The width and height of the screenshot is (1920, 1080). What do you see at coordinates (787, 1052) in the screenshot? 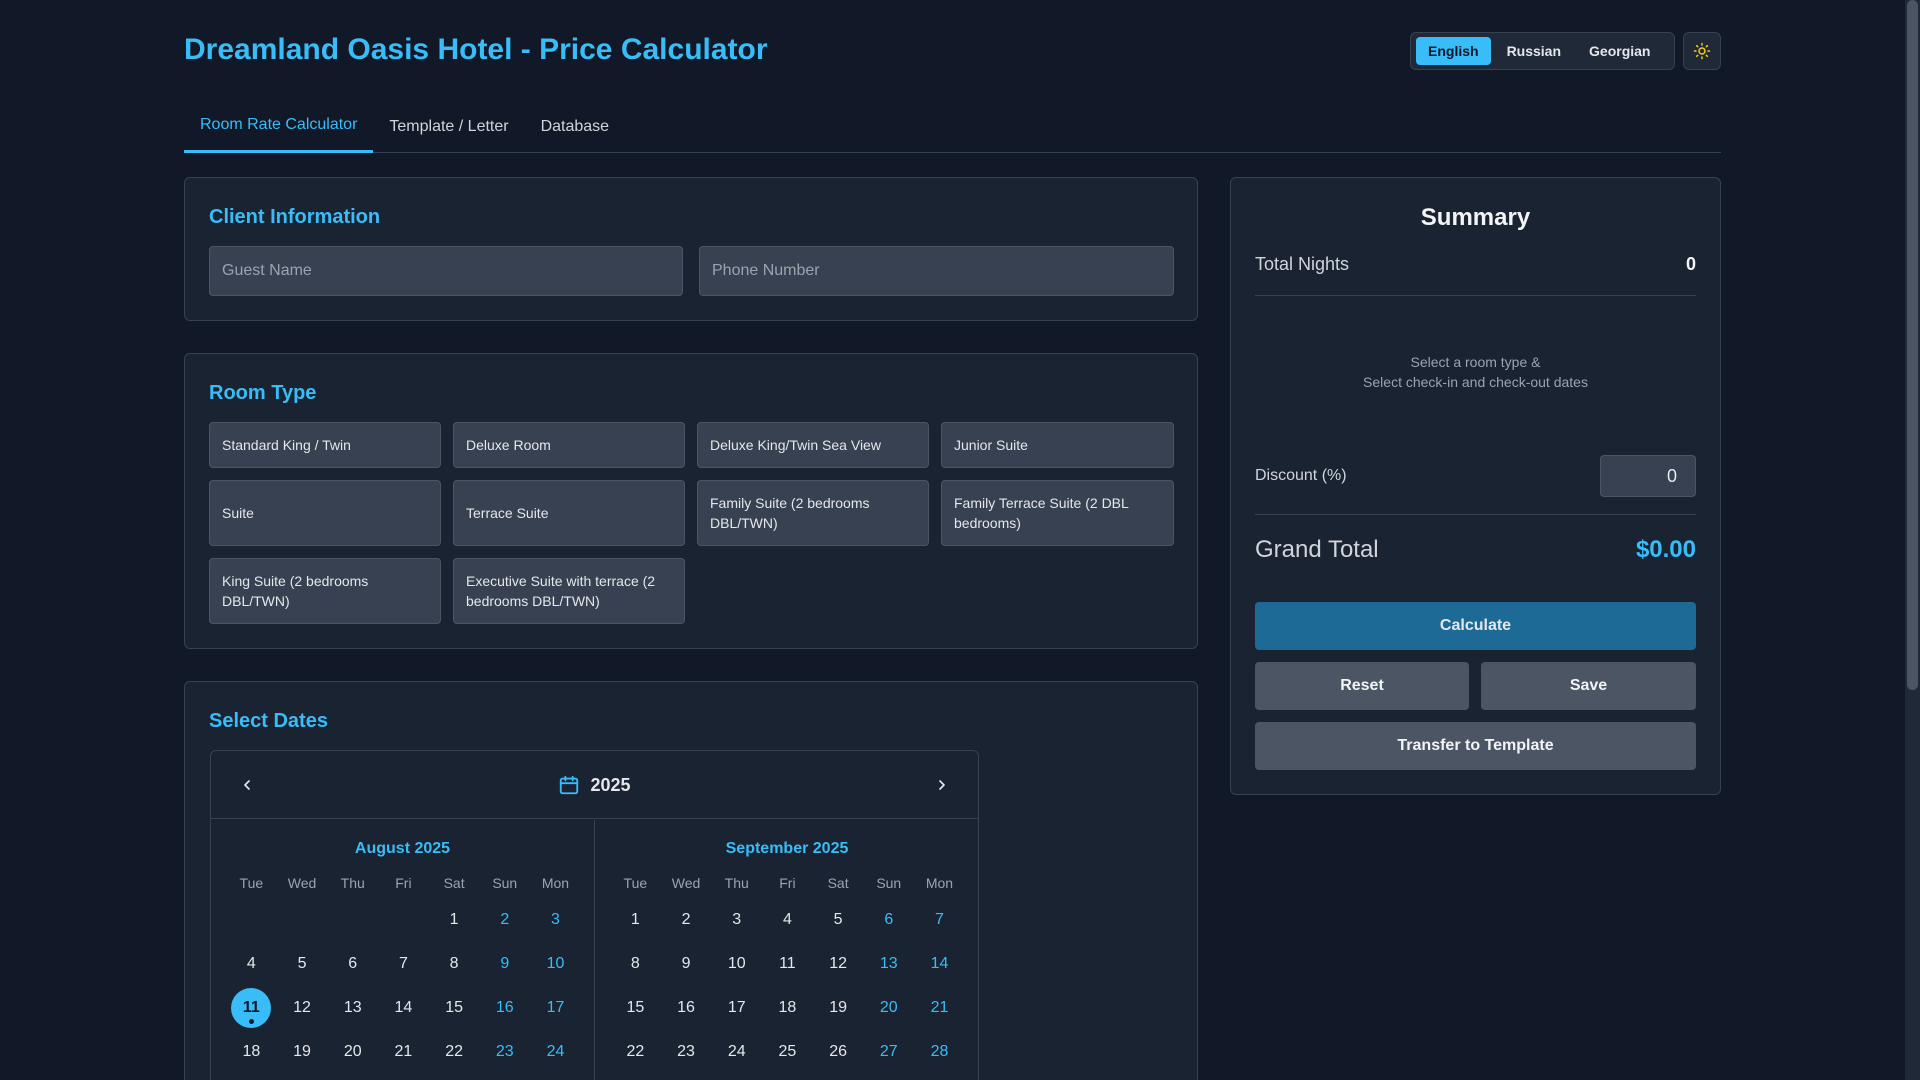
I see `calendar-day: 25` at bounding box center [787, 1052].